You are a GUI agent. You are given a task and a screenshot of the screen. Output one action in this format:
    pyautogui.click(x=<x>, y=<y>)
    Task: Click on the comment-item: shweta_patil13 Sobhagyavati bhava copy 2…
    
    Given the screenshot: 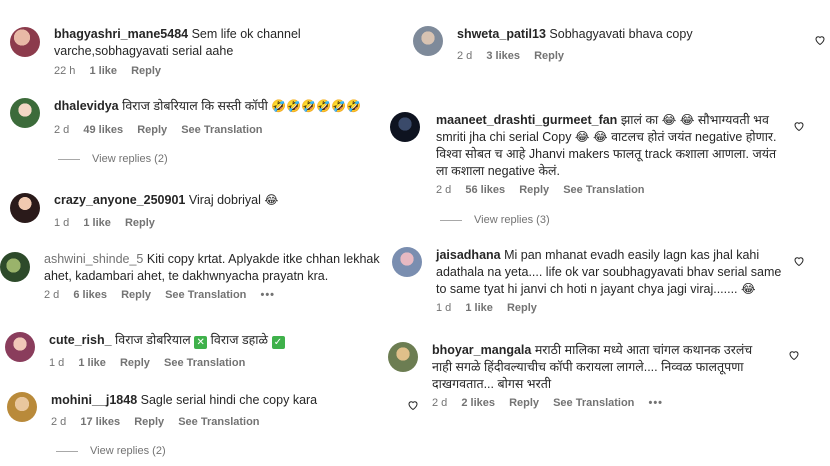 What is the action you would take?
    pyautogui.click(x=617, y=42)
    